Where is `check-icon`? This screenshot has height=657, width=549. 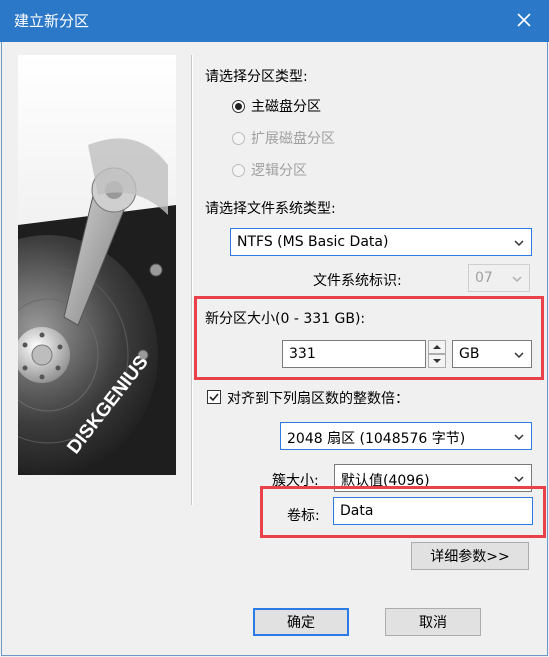 check-icon is located at coordinates (214, 397).